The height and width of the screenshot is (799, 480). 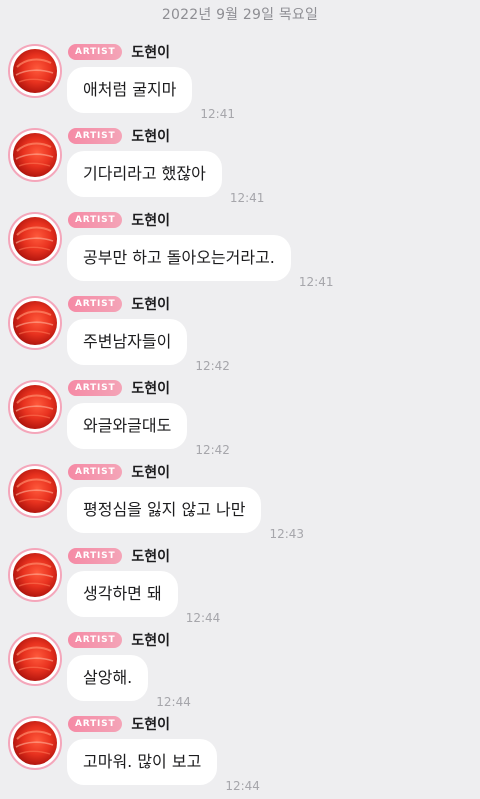 I want to click on message-bubble: 공부만 하고 돌아오는거라고., so click(x=179, y=258).